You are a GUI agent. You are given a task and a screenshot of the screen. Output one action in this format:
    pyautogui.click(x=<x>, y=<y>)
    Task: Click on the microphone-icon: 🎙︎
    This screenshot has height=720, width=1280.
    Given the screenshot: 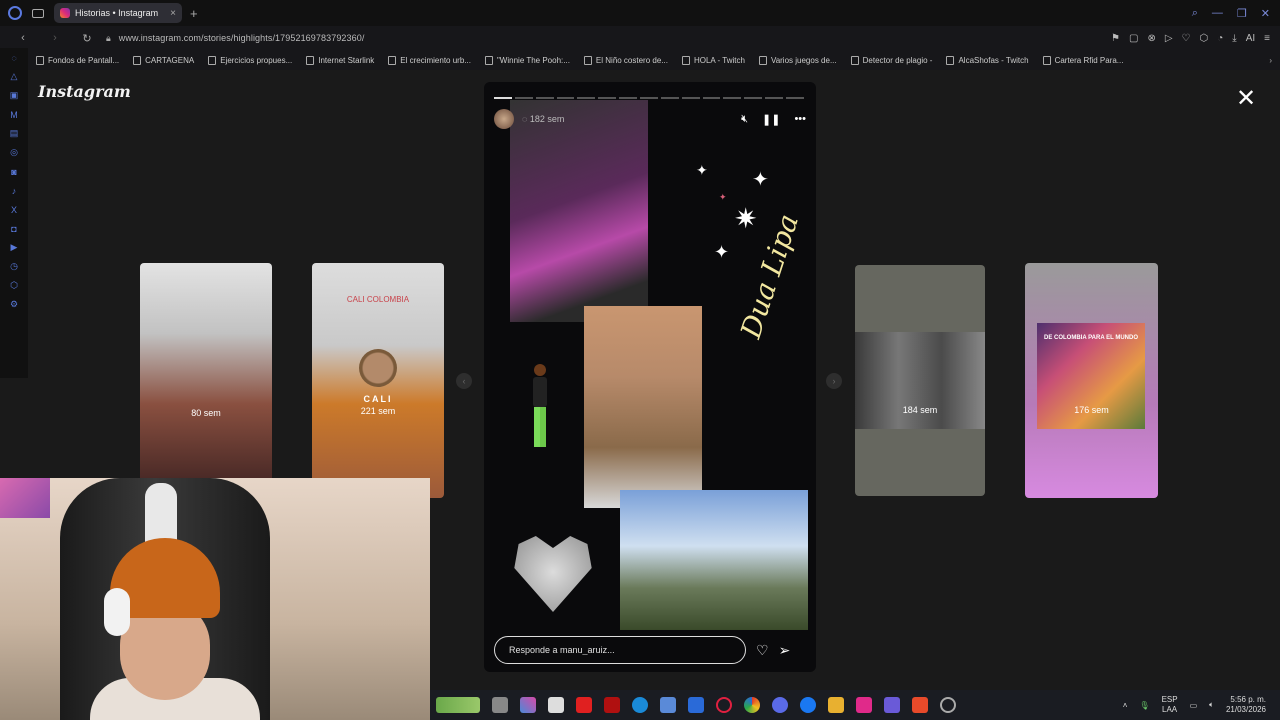 What is the action you would take?
    pyautogui.click(x=1144, y=705)
    